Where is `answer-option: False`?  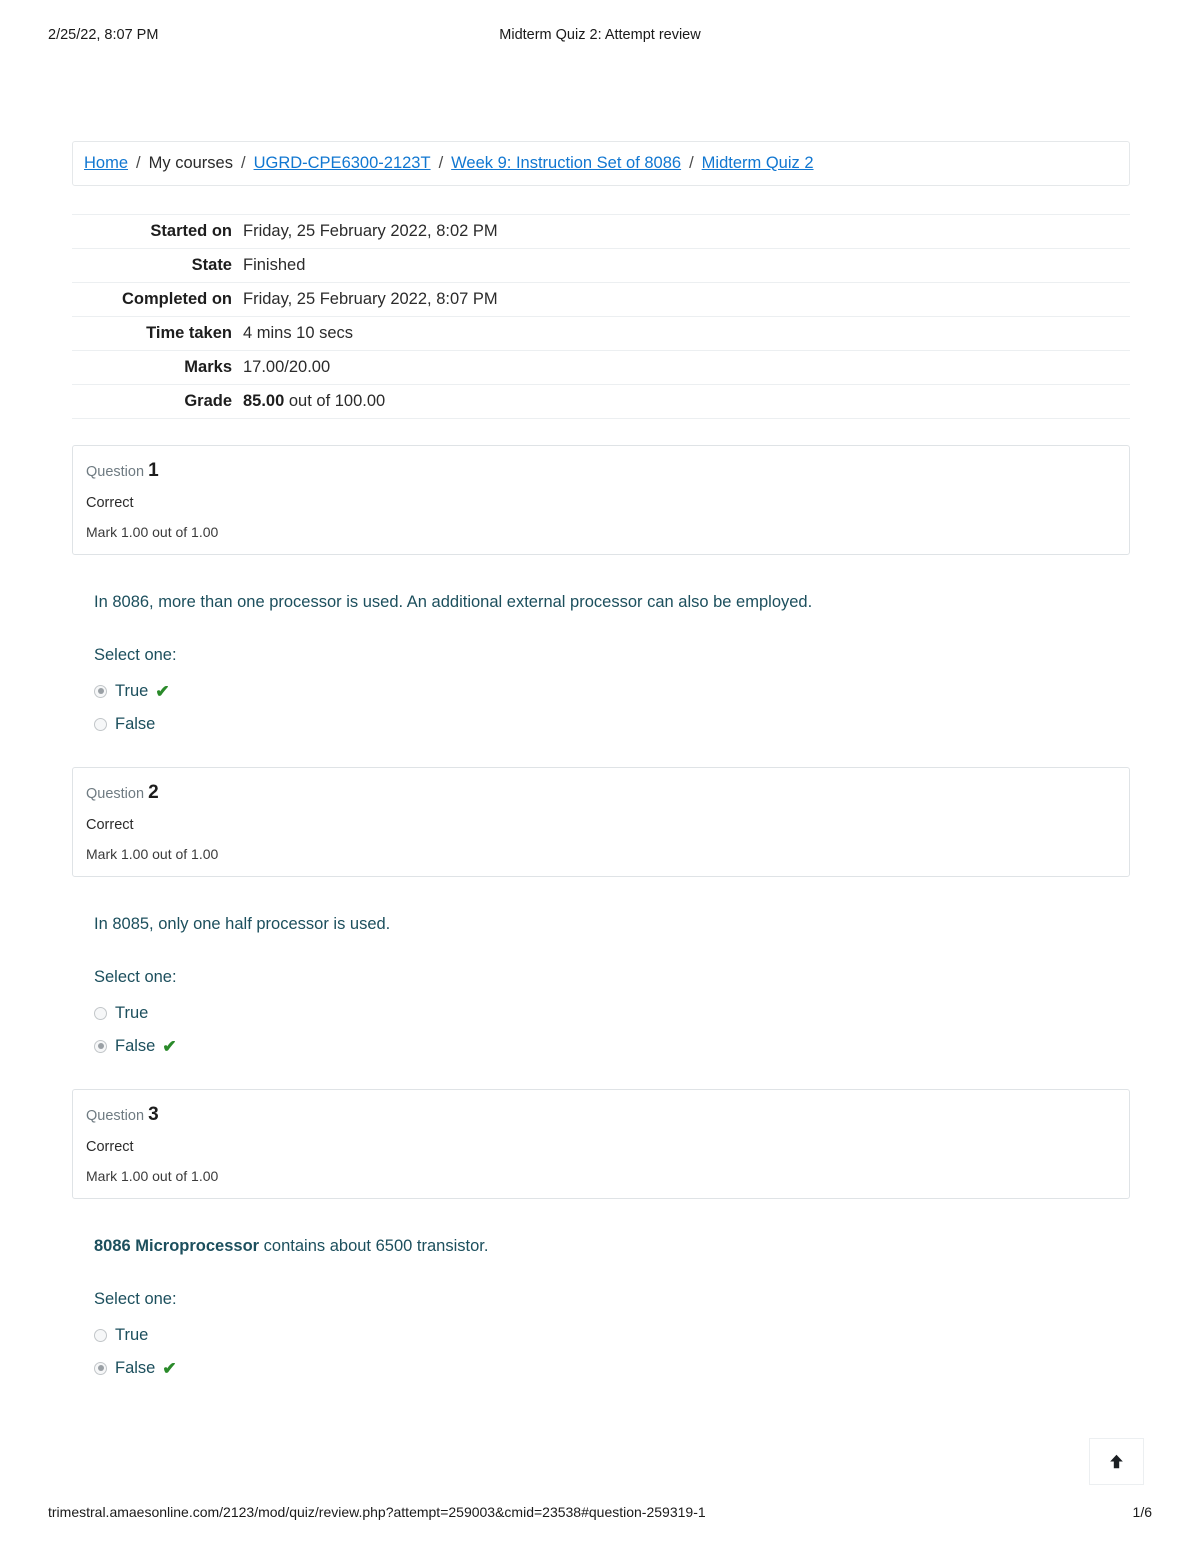 answer-option: False is located at coordinates (612, 724).